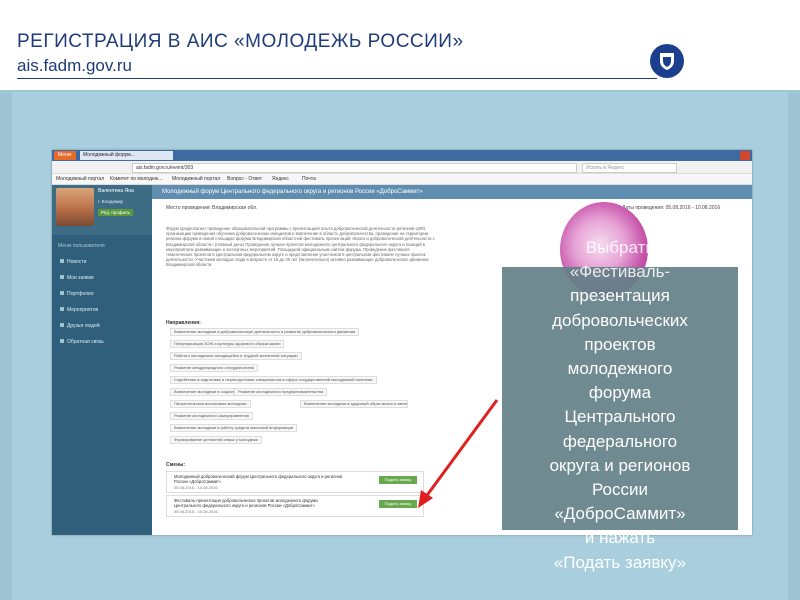 The width and height of the screenshot is (800, 600). What do you see at coordinates (62, 325) in the screenshot?
I see `friends-icon` at bounding box center [62, 325].